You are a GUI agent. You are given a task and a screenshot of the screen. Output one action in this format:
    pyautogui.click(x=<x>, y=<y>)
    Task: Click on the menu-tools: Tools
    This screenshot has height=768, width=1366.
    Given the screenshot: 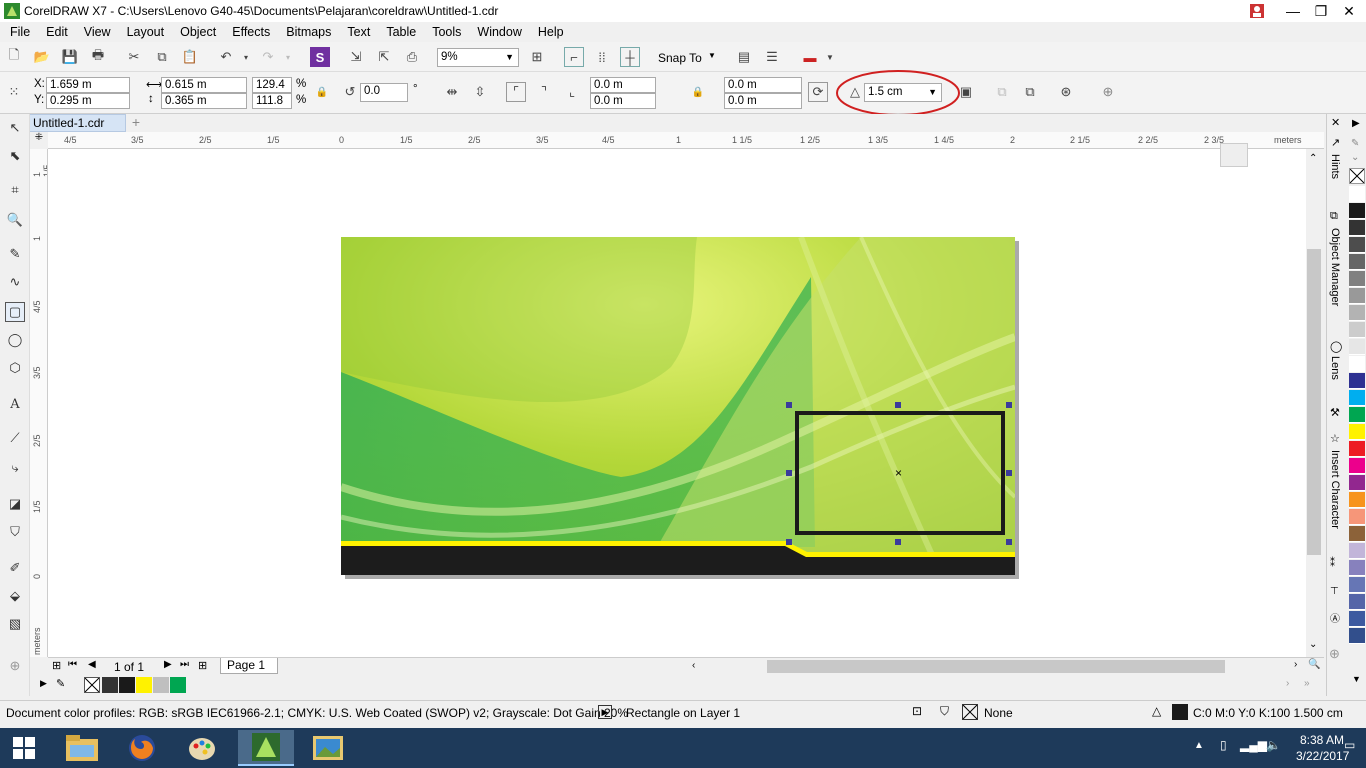 What is the action you would take?
    pyautogui.click(x=446, y=32)
    